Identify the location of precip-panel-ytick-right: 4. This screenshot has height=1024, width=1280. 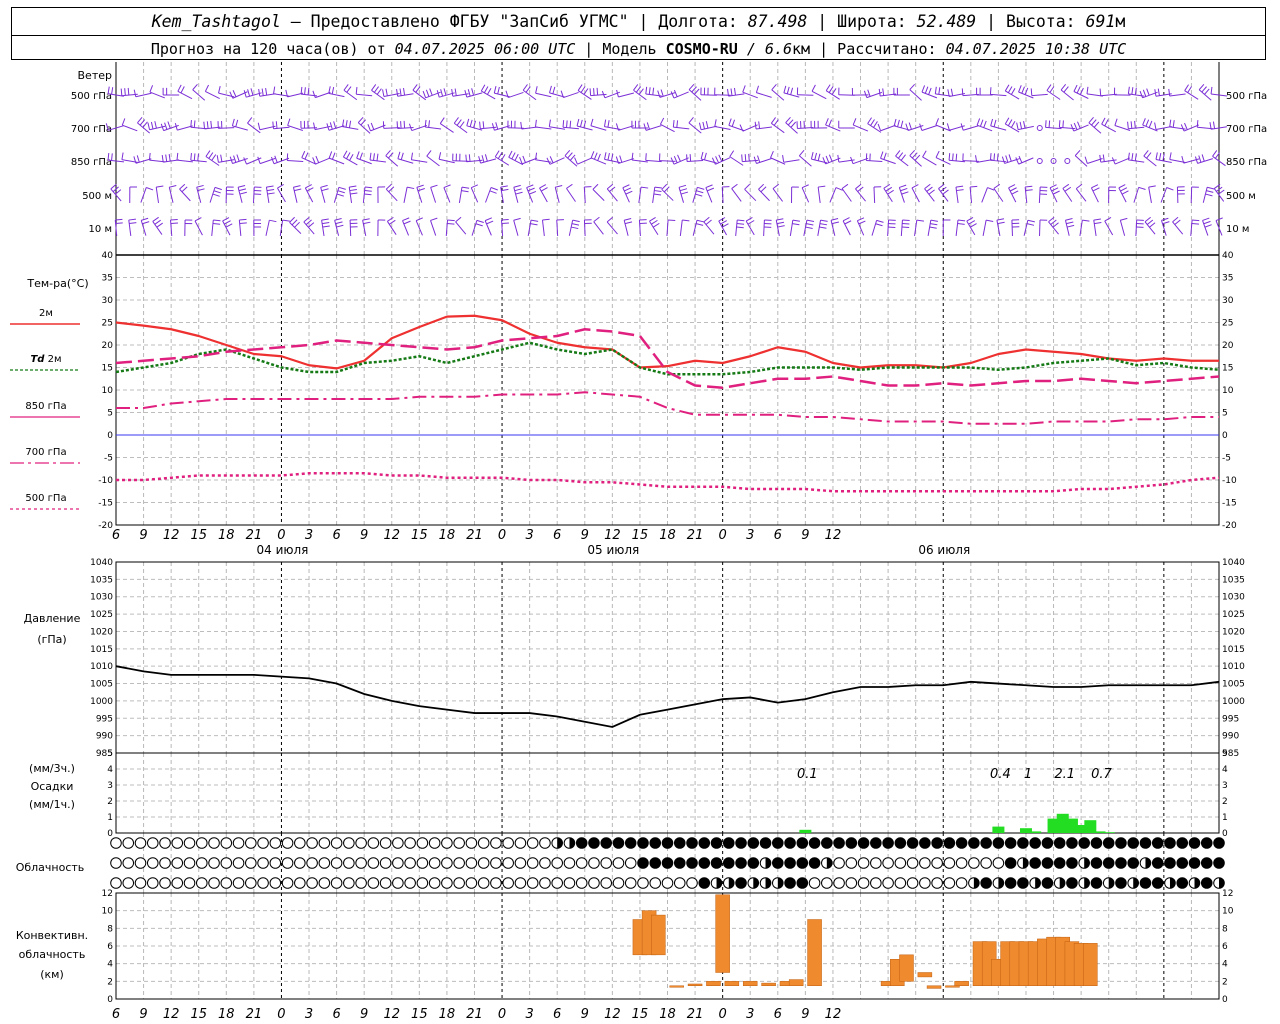
(1225, 770).